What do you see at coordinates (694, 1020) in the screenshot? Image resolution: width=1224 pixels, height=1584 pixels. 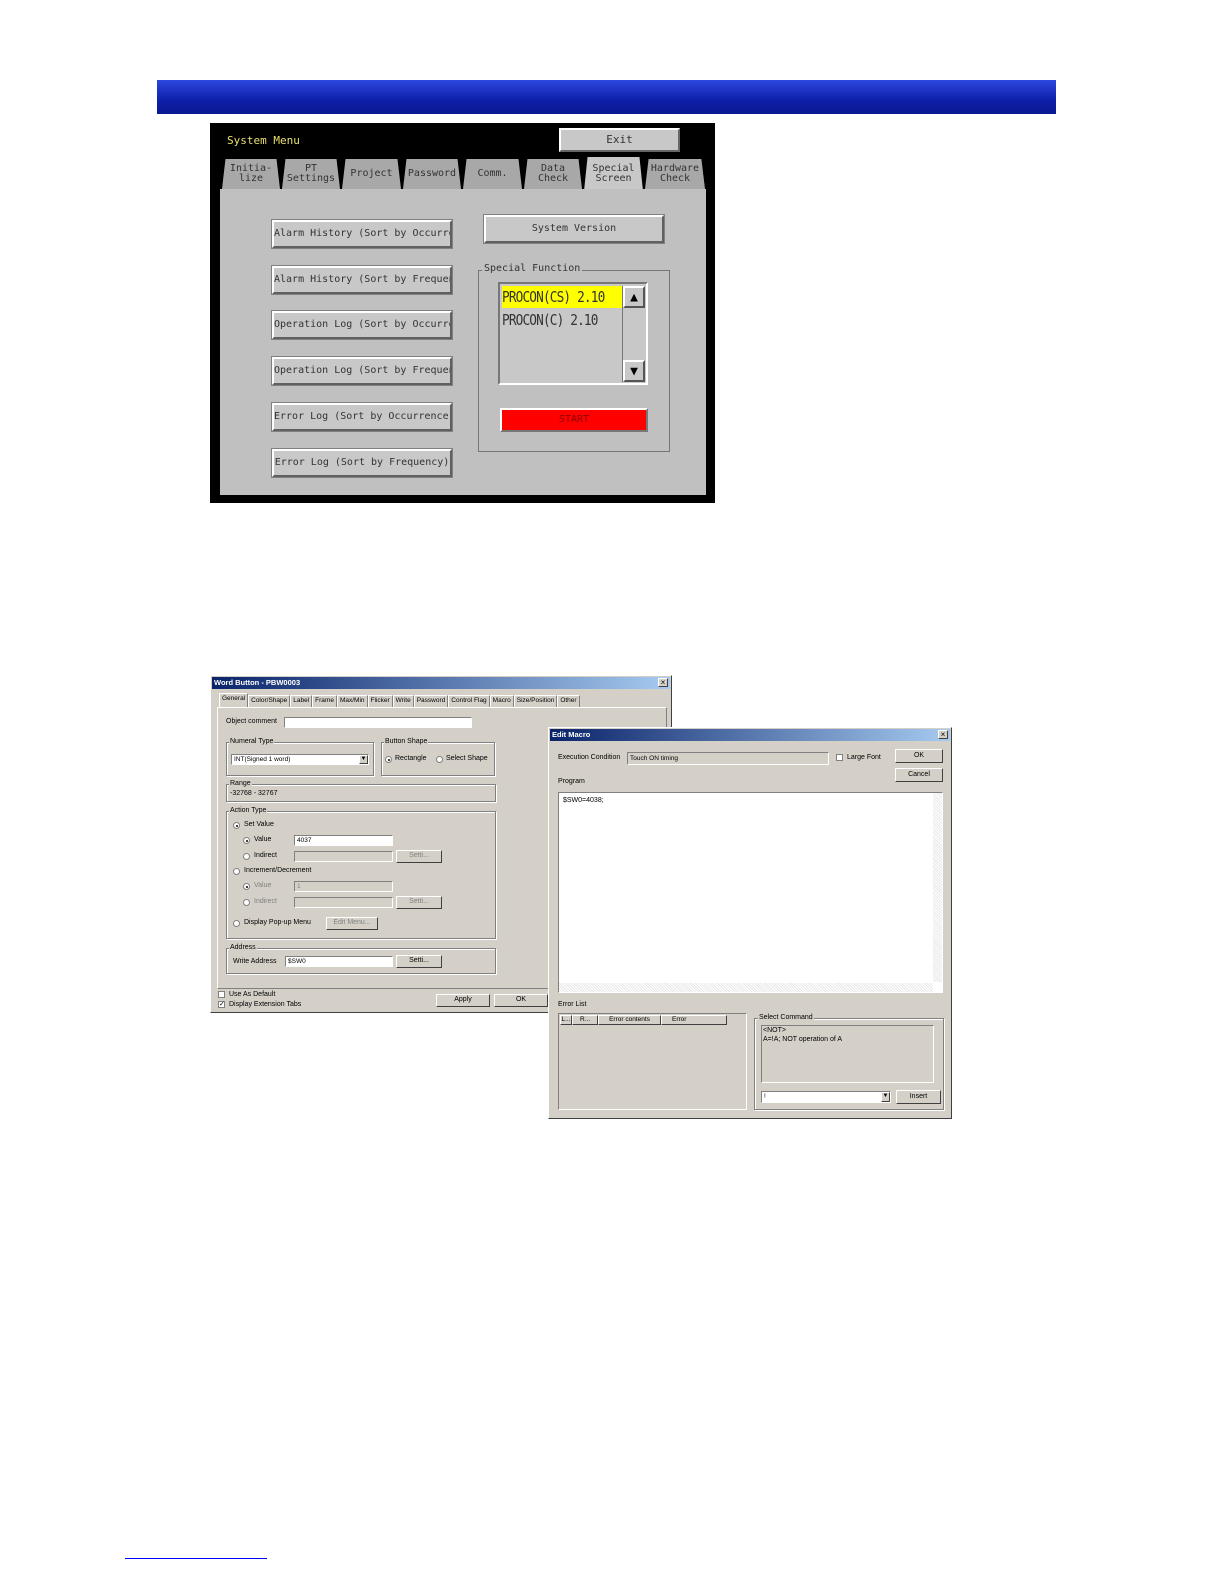 I see `error-col-error: Error` at bounding box center [694, 1020].